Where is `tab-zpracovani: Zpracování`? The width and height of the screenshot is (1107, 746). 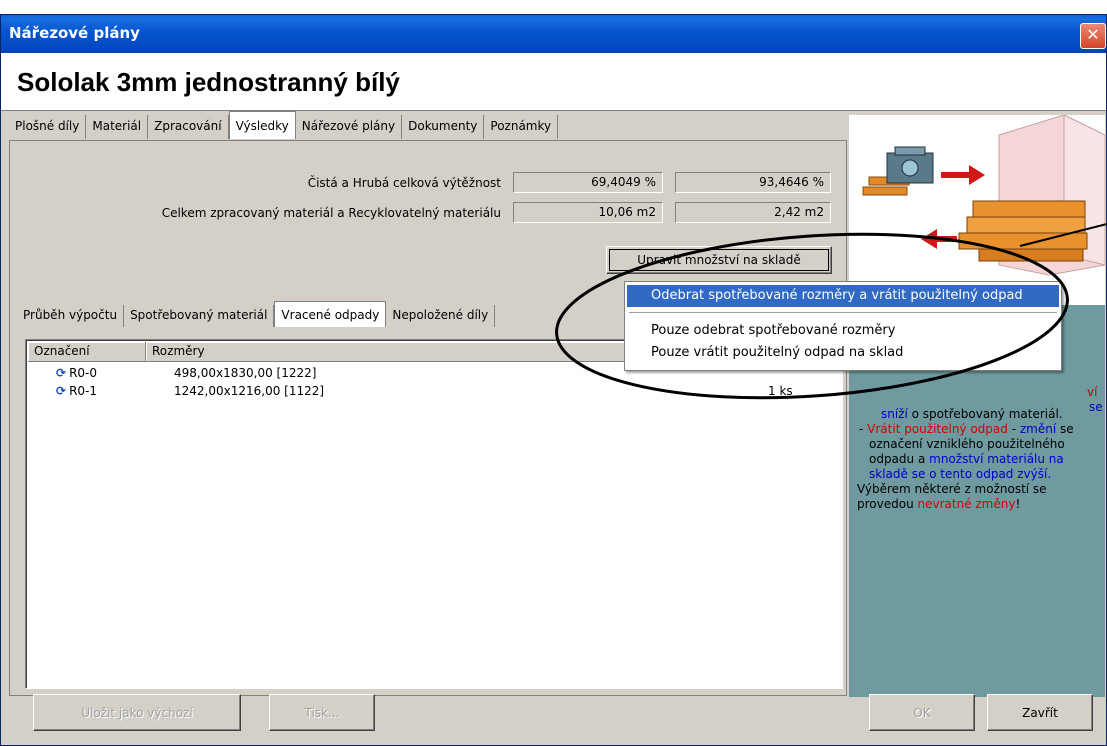 tab-zpracovani: Zpracování is located at coordinates (188, 127).